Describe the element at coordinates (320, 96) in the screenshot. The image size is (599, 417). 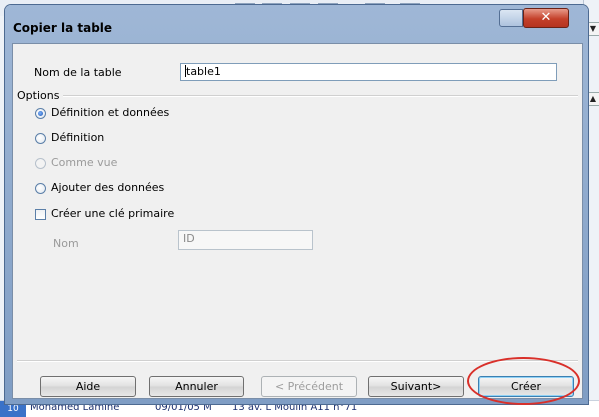
I see `options-separator` at that location.